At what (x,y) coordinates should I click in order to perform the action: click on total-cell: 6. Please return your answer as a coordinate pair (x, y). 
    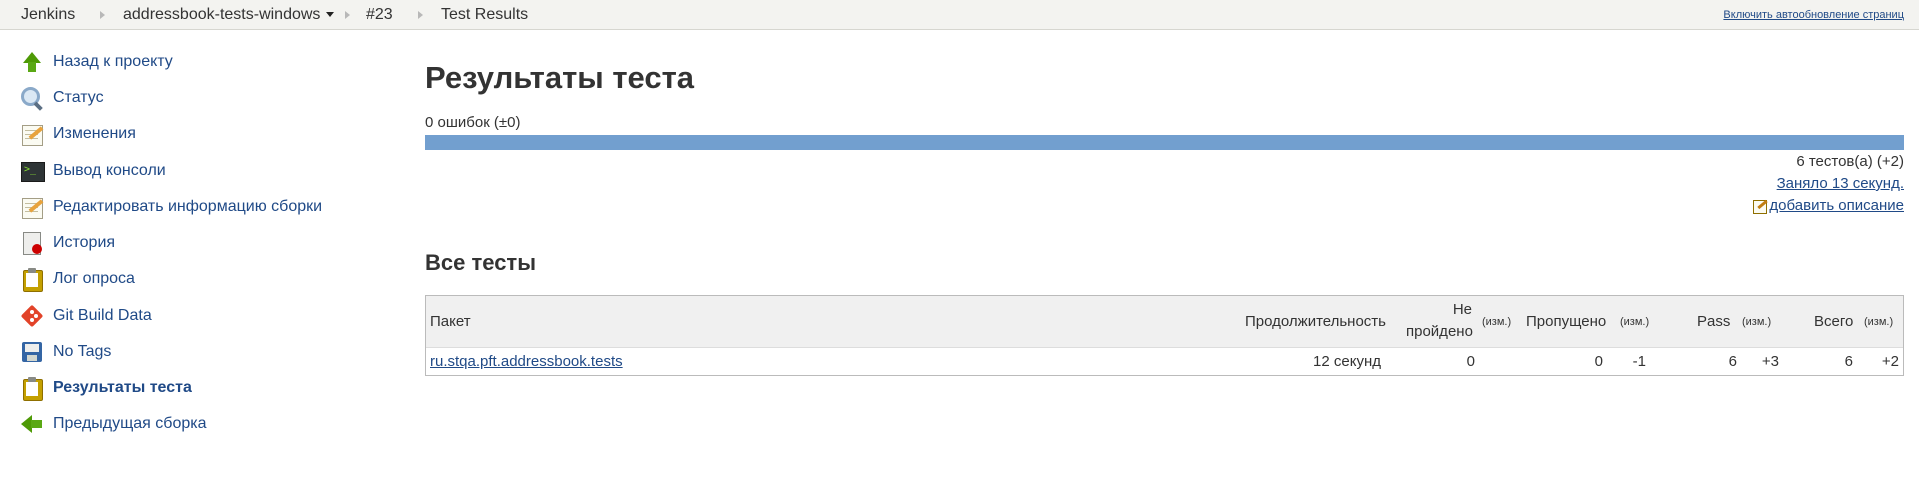
    Looking at the image, I should click on (1848, 361).